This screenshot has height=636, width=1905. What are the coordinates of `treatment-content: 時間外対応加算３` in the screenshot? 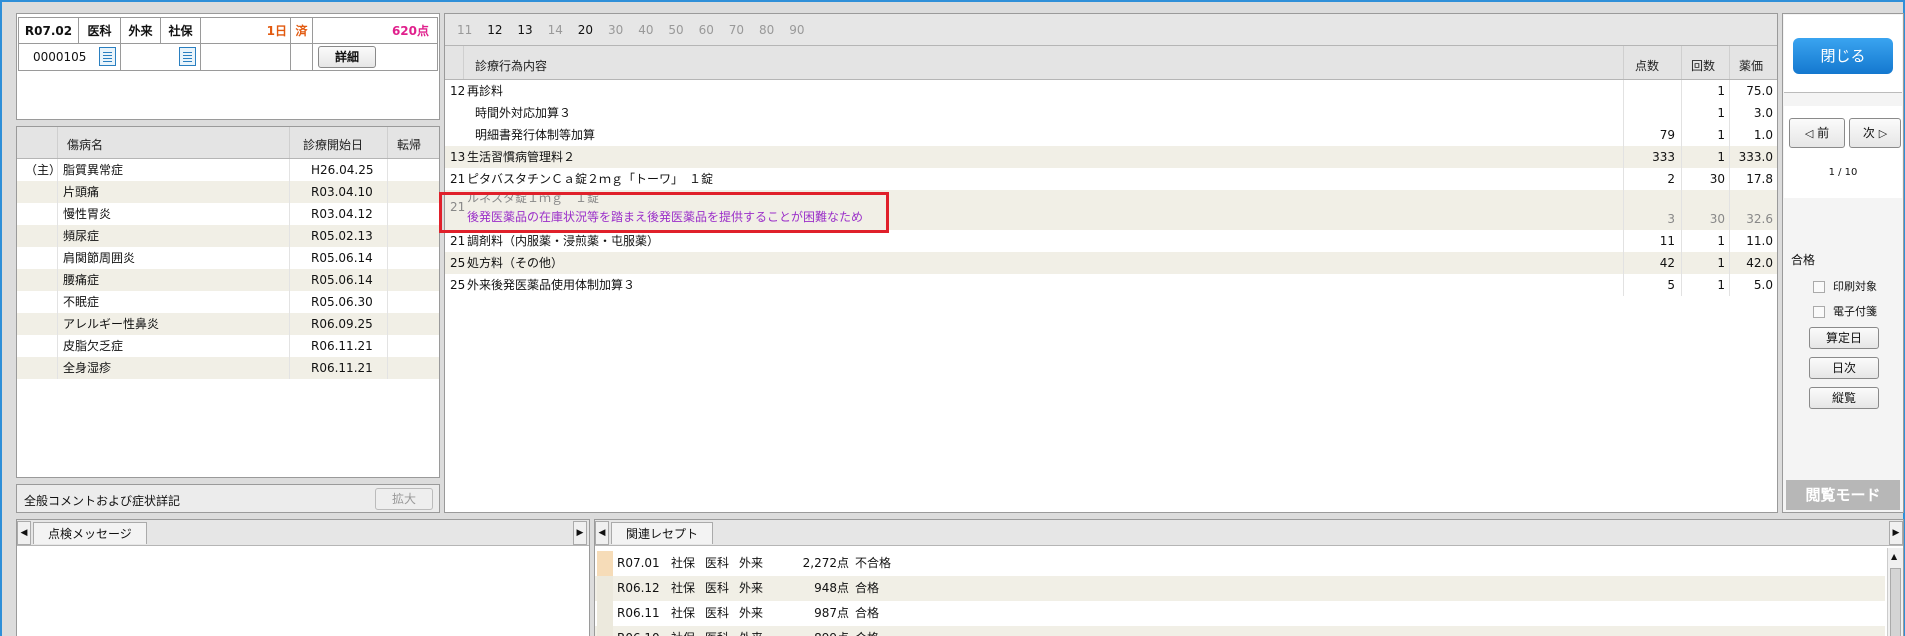 It's located at (523, 113).